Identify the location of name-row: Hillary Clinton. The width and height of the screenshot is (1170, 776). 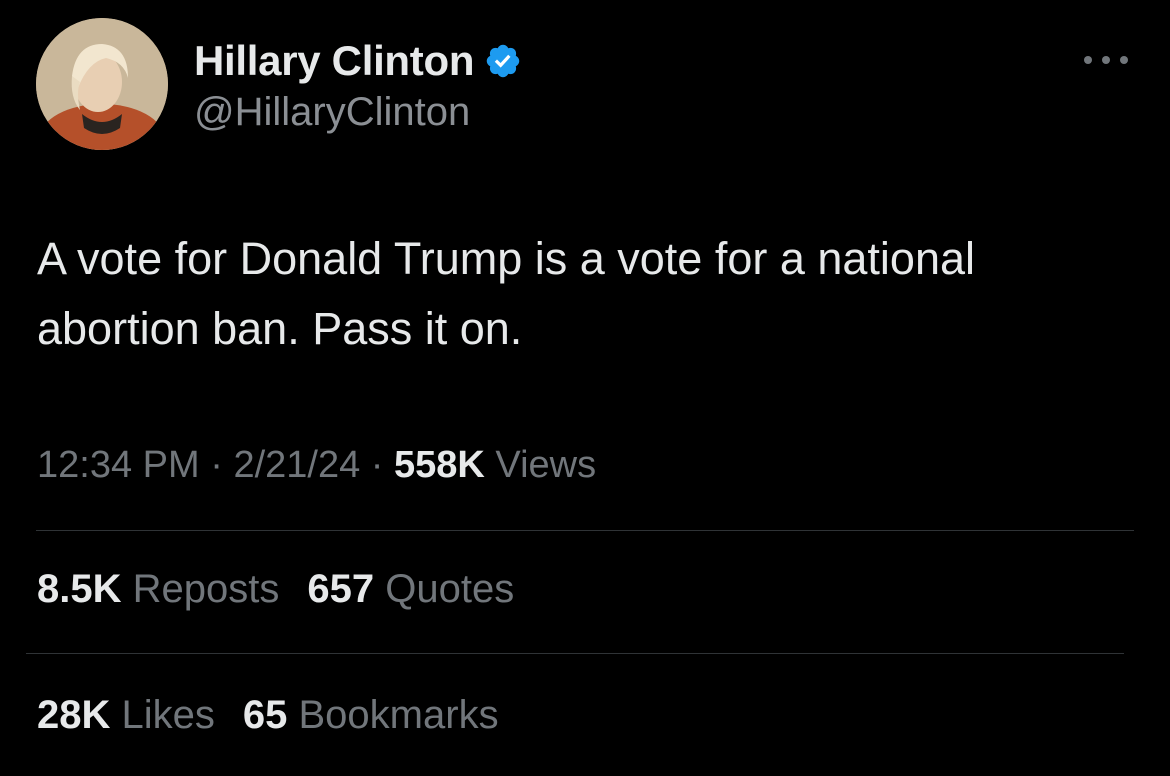
(358, 61).